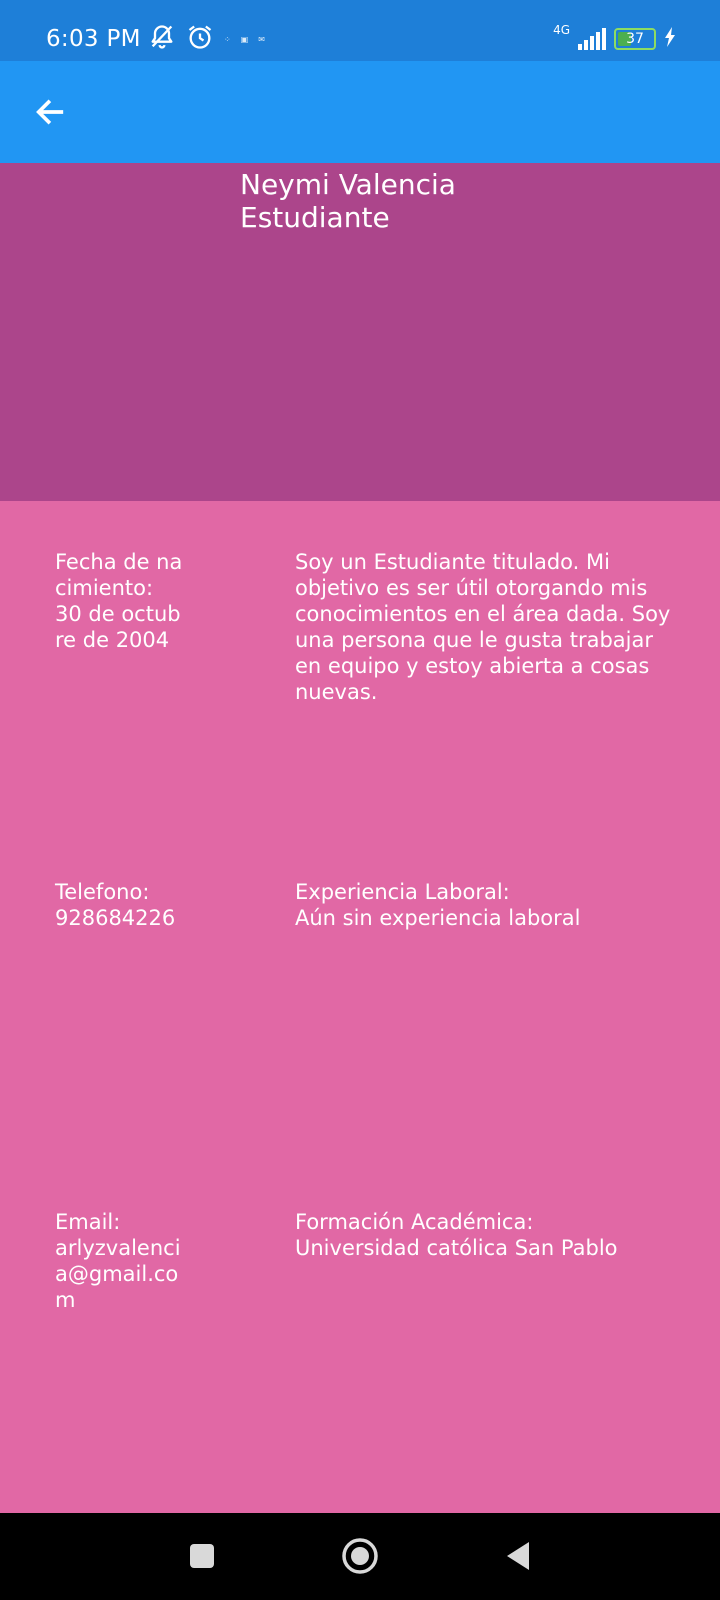 This screenshot has width=720, height=1600. I want to click on battery-level: 37, so click(635, 39).